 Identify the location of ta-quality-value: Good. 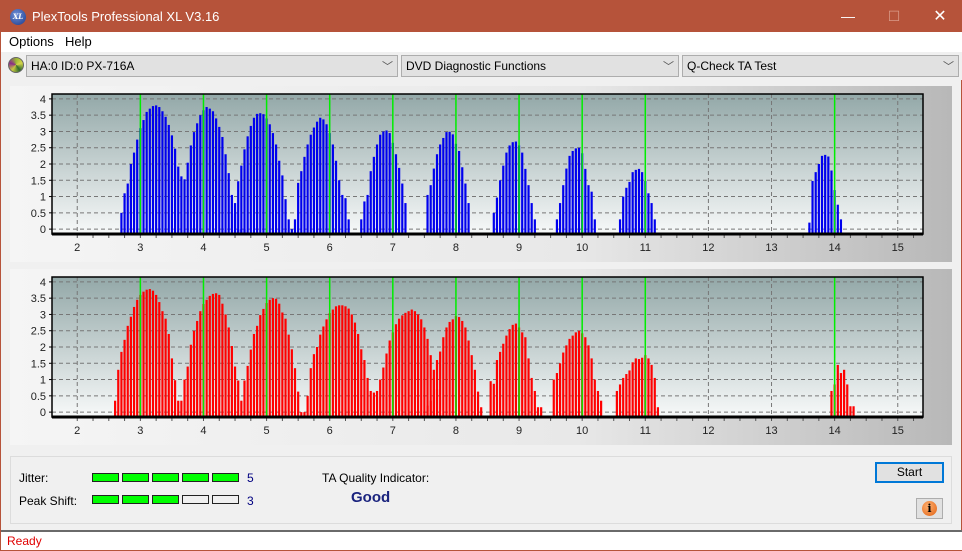
(371, 497).